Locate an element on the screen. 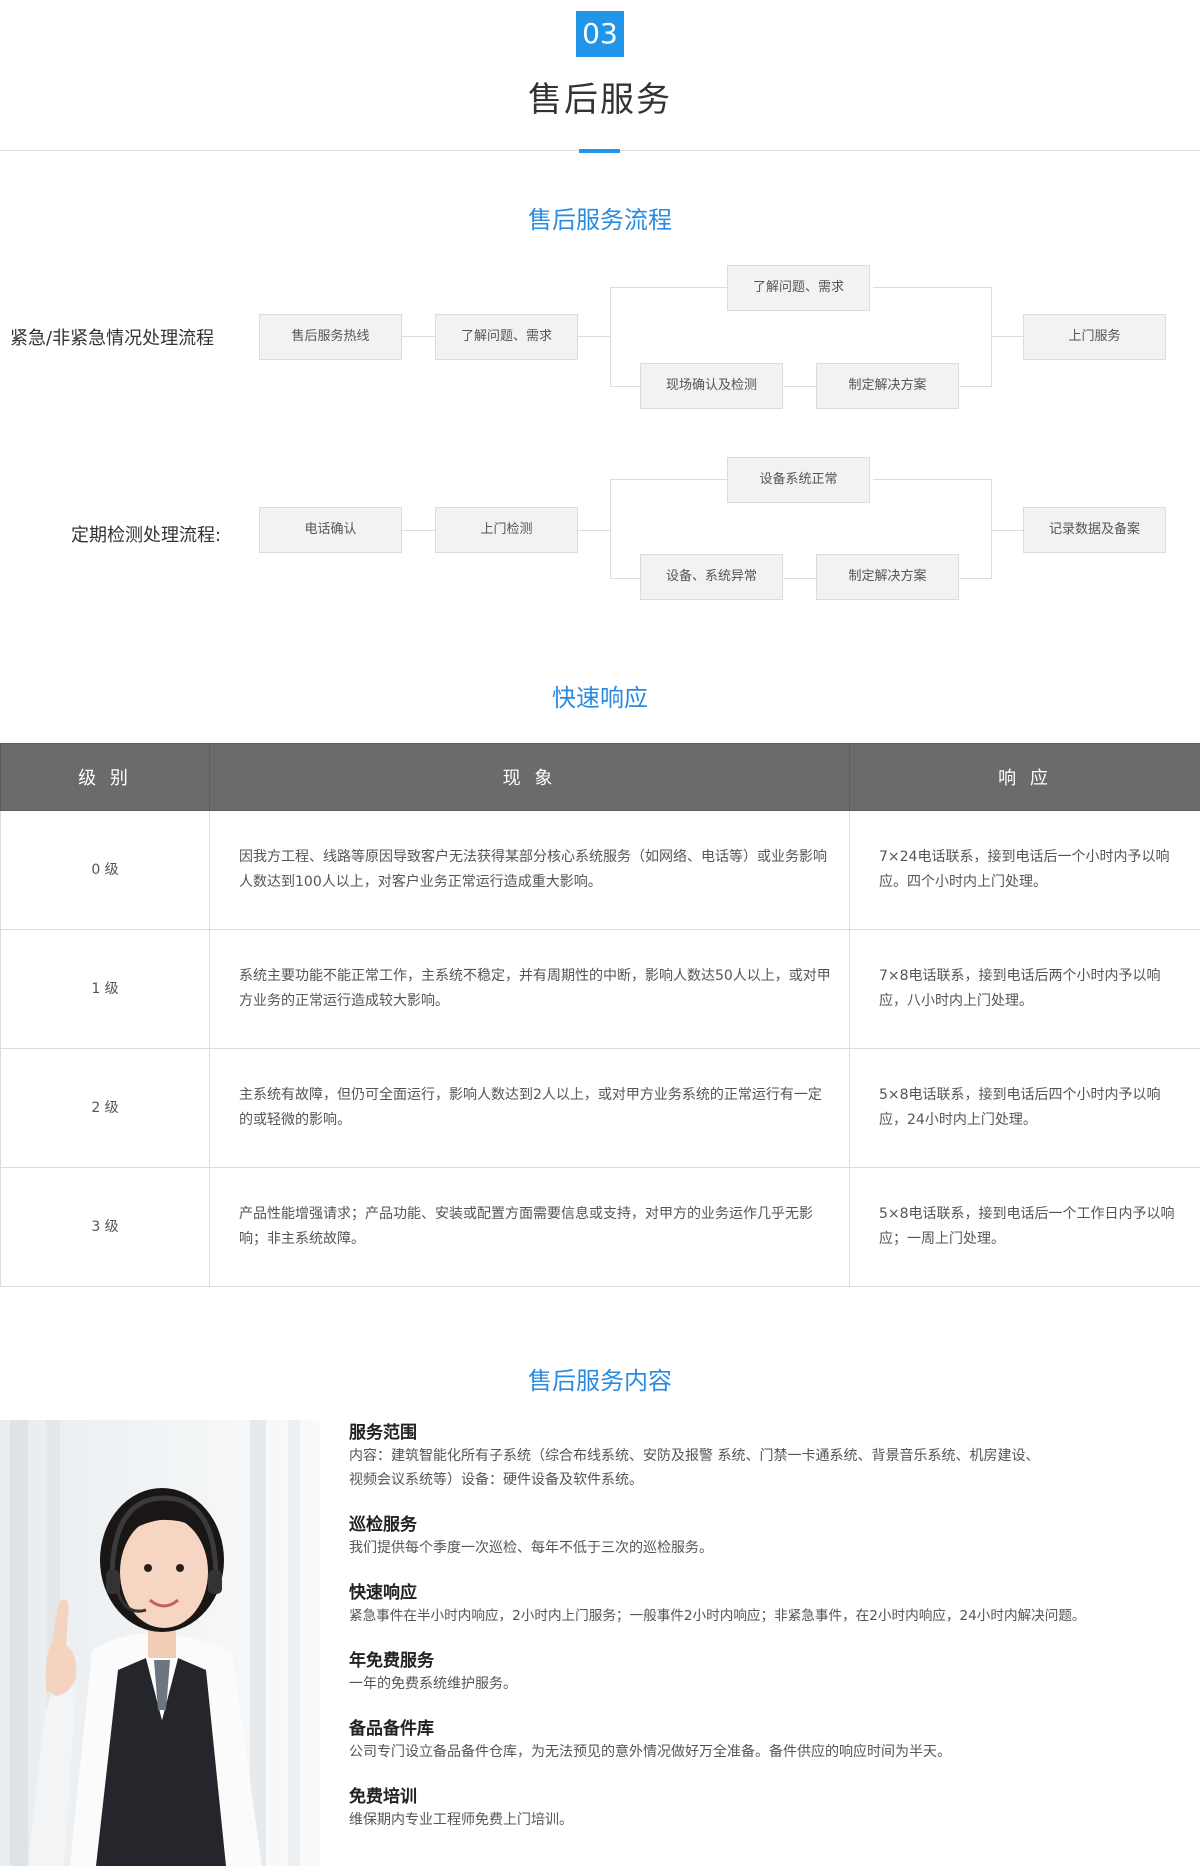 Image resolution: width=1200 pixels, height=1871 pixels. flow2-end-record: 记录数据及备案 is located at coordinates (1094, 530).